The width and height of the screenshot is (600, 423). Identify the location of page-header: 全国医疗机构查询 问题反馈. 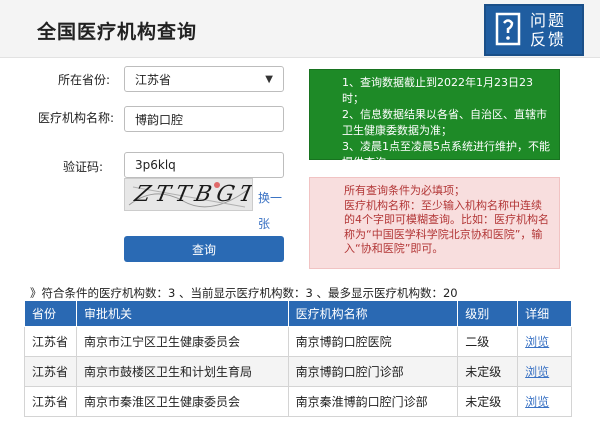
(300, 29).